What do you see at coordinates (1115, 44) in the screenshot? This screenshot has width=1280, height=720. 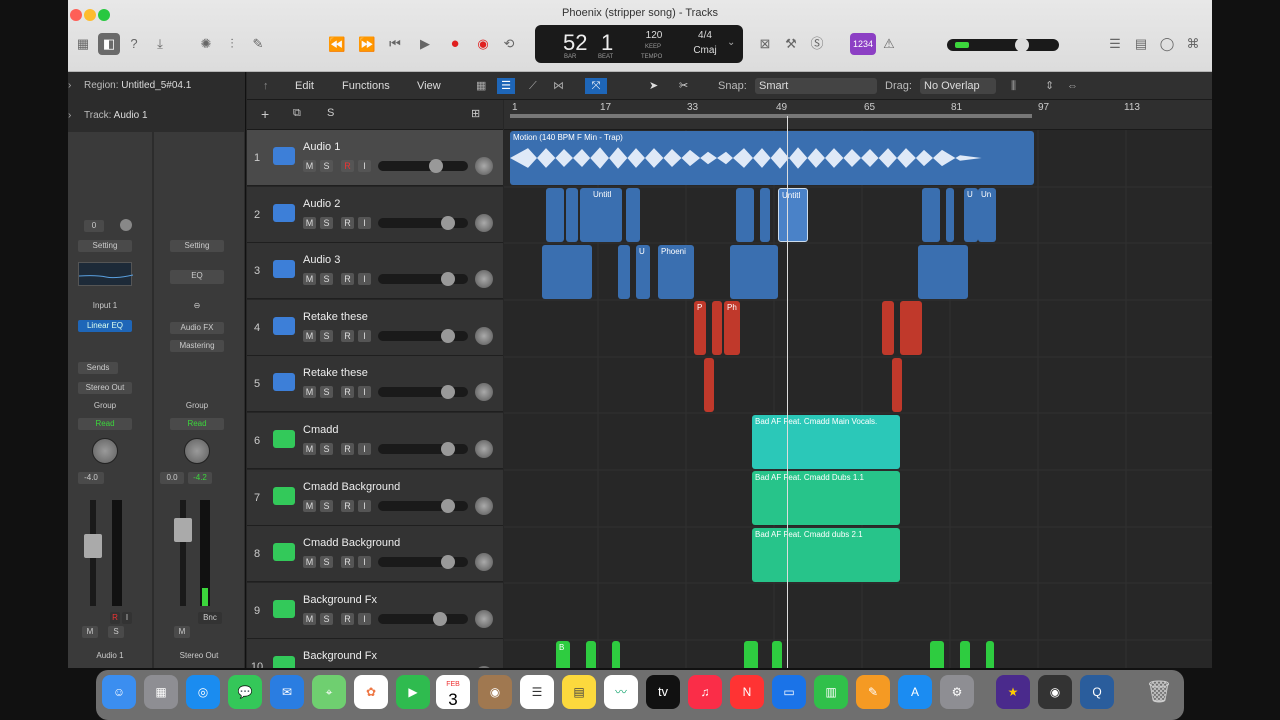 I see `list-editors-icon: ☰` at bounding box center [1115, 44].